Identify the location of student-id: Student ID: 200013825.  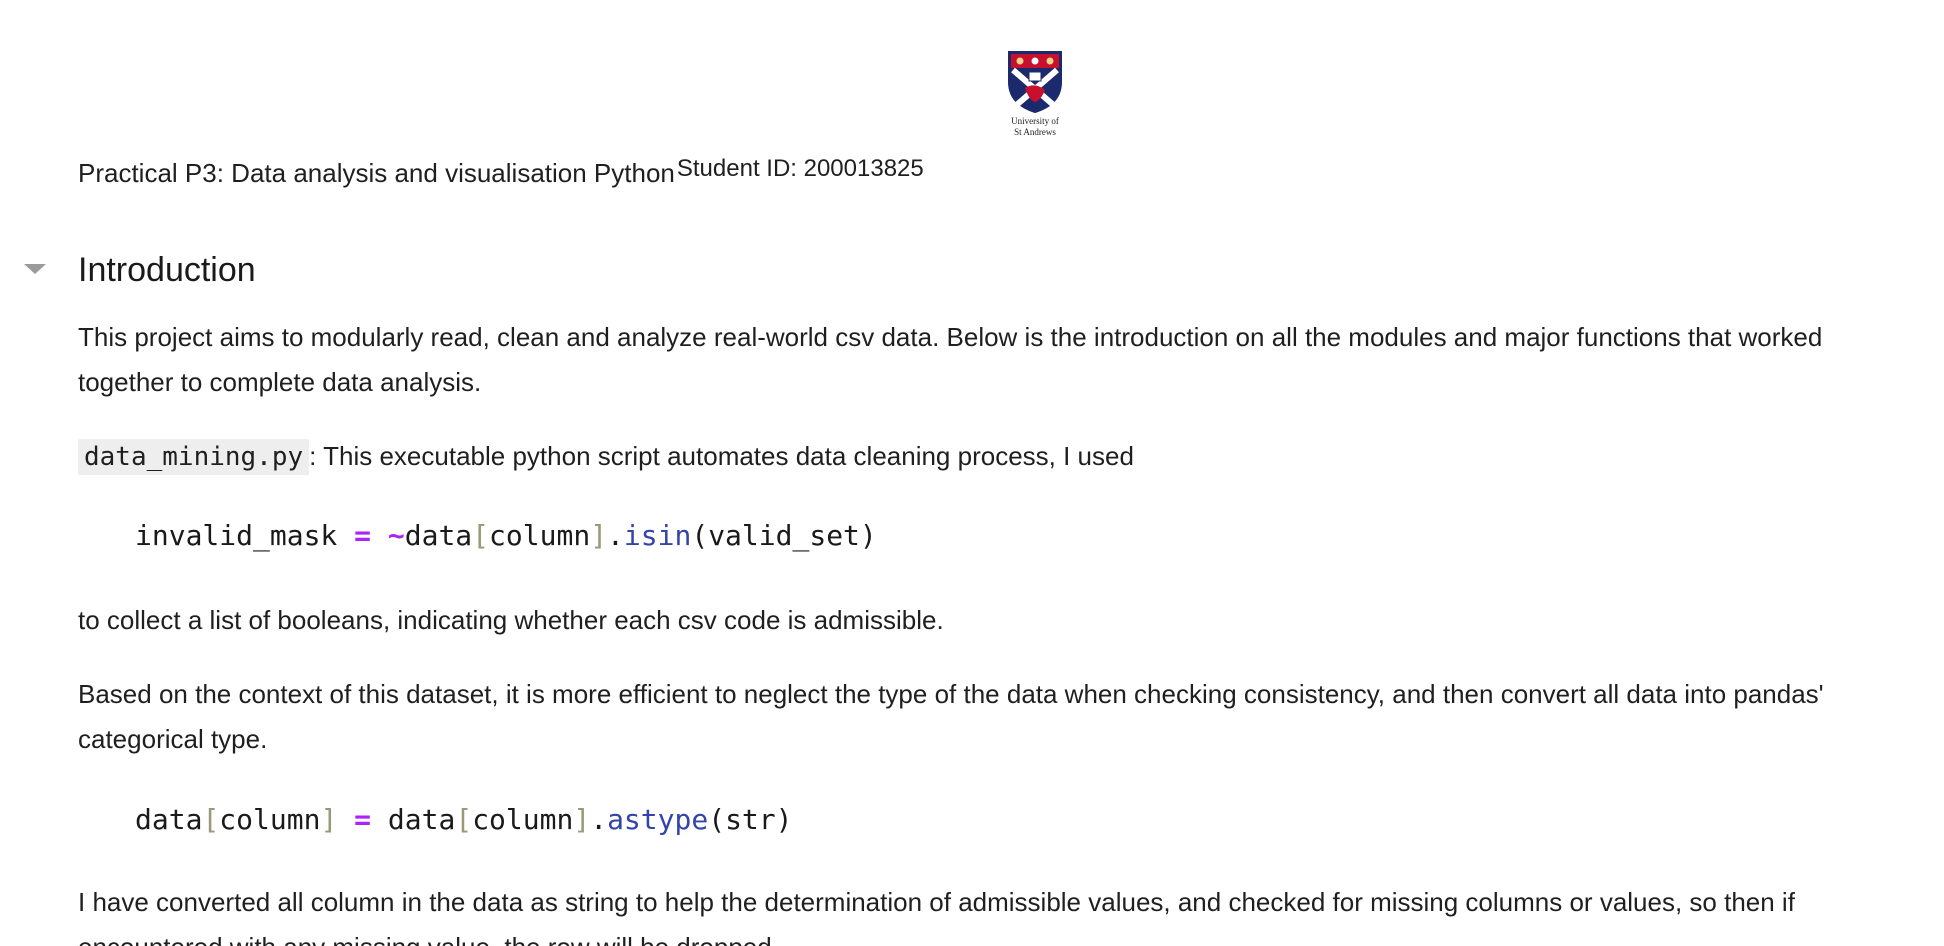
(800, 168).